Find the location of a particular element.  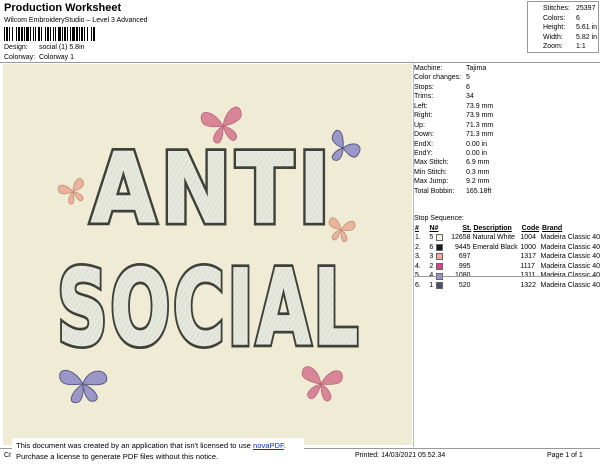

design-label: Design: is located at coordinates (16, 47).